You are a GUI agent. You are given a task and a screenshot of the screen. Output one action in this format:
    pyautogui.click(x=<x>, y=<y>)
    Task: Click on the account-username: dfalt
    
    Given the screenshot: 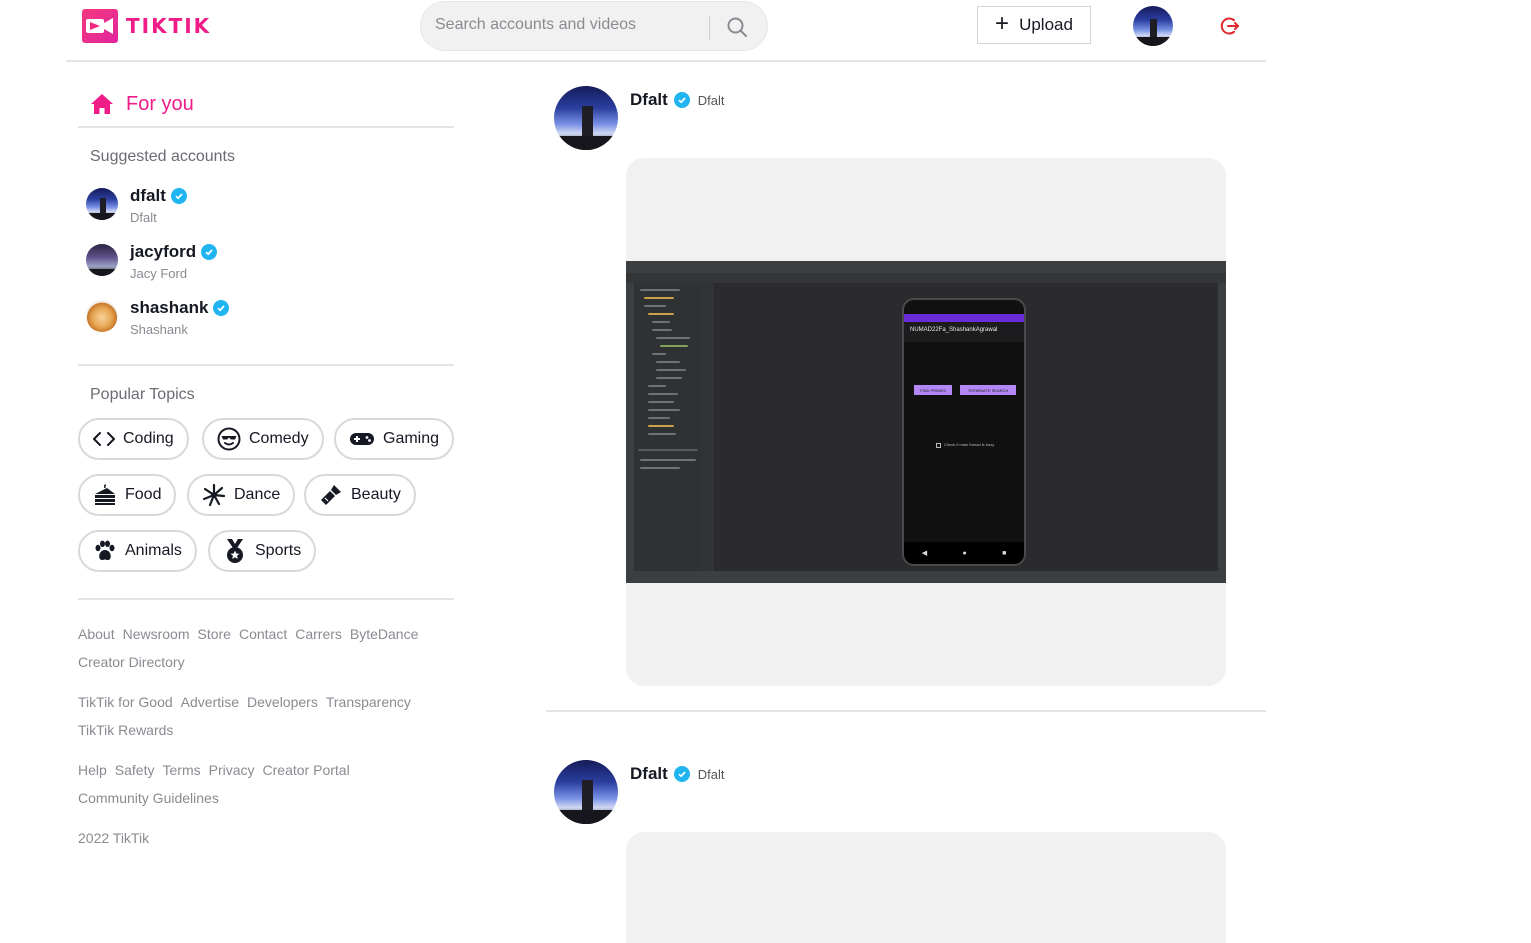 What is the action you would take?
    pyautogui.click(x=148, y=195)
    